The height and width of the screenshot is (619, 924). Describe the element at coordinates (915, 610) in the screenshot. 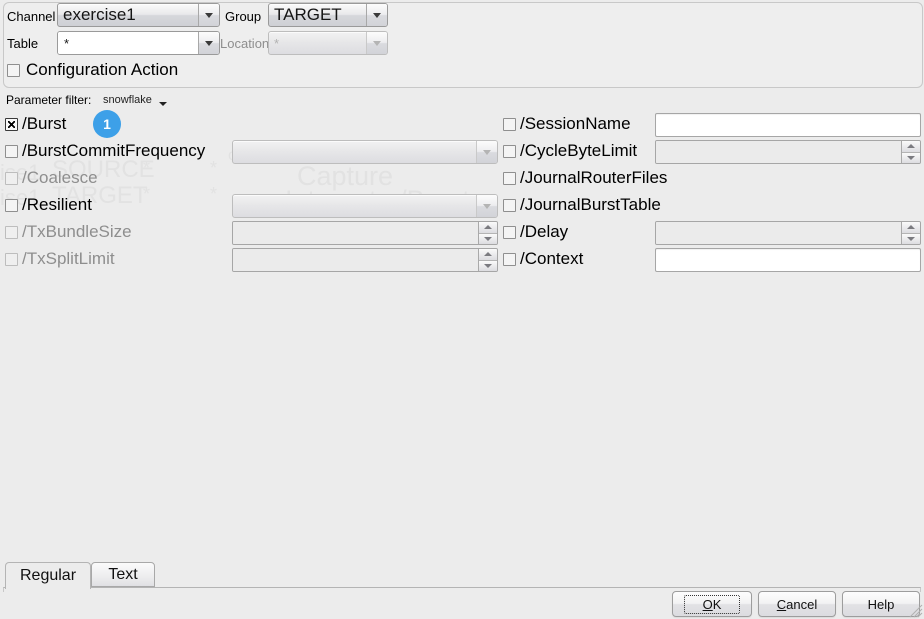

I see `resize-grip-icon` at that location.